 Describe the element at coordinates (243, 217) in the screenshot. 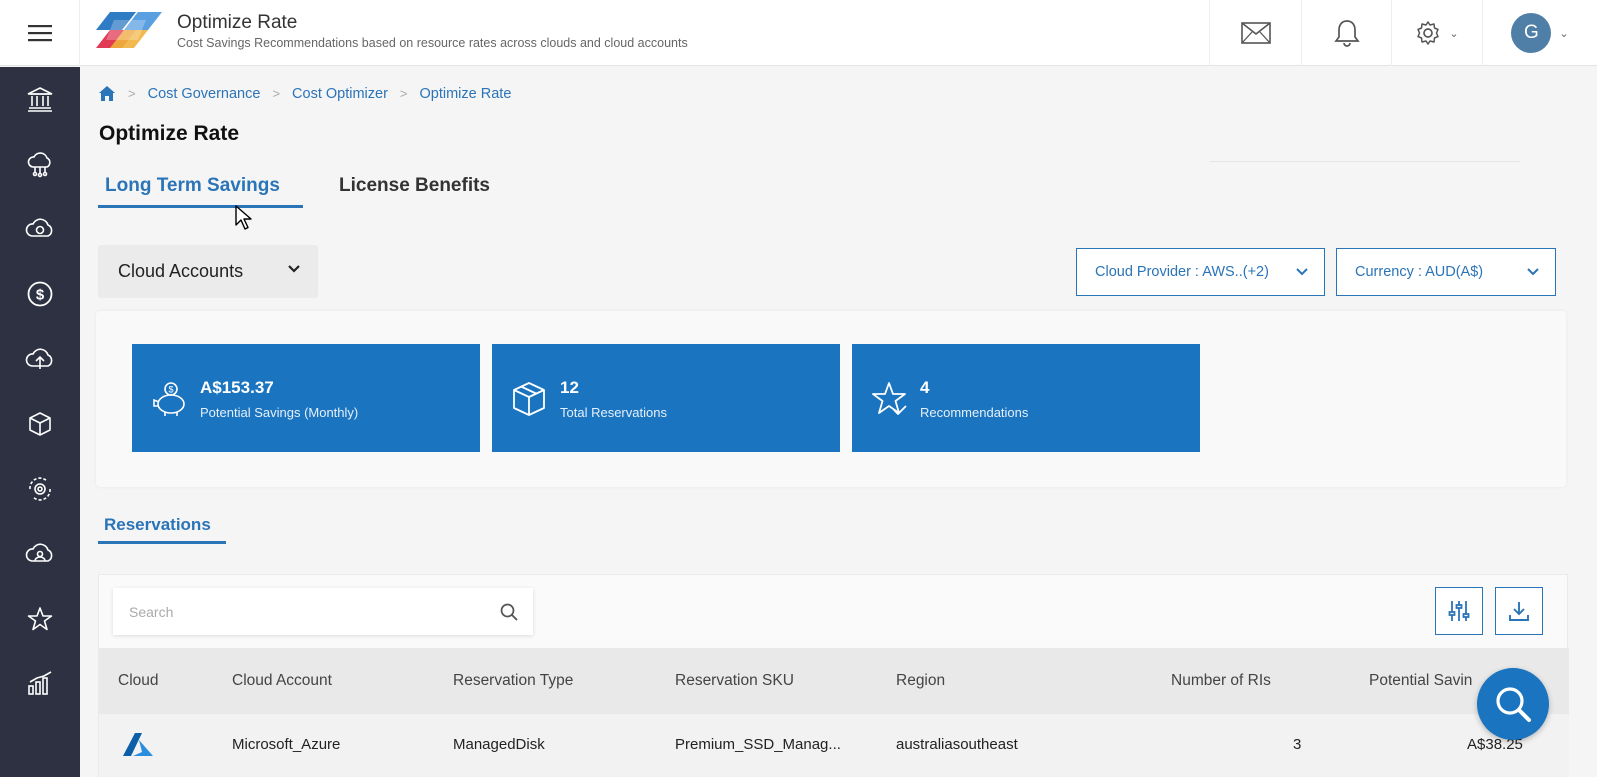

I see `cursor-icon` at that location.